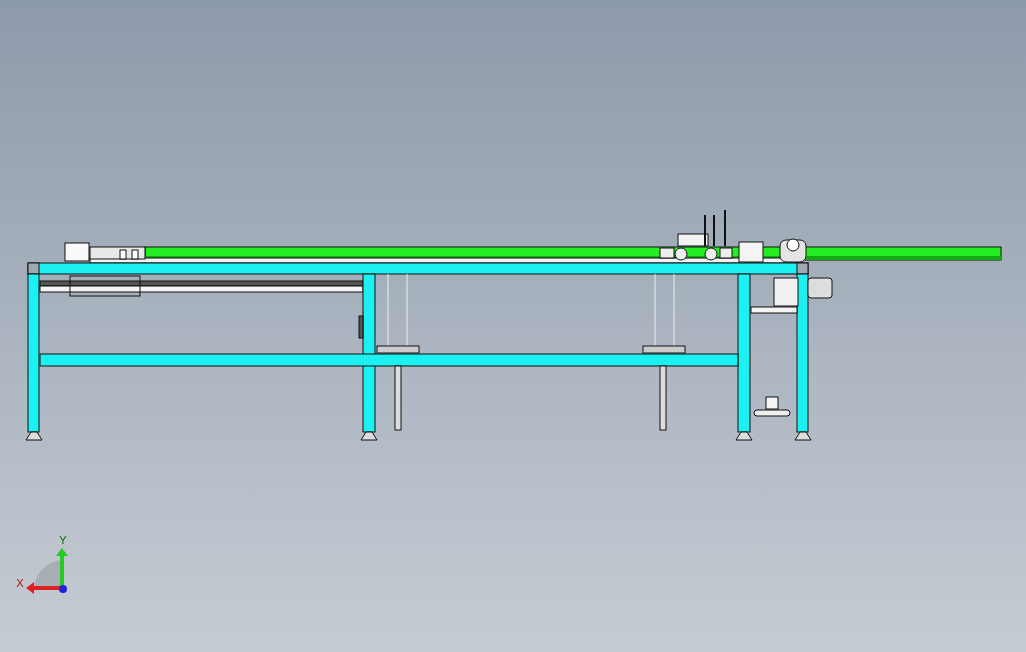 The image size is (1026, 652). I want to click on axis-label: Y, so click(63, 540).